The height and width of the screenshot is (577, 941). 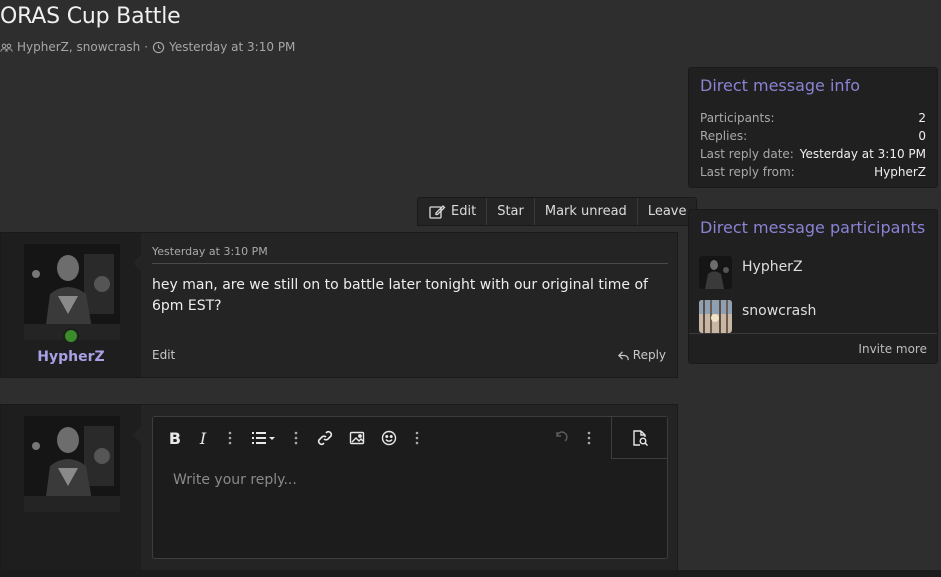 I want to click on star-button: Star, so click(x=510, y=211).